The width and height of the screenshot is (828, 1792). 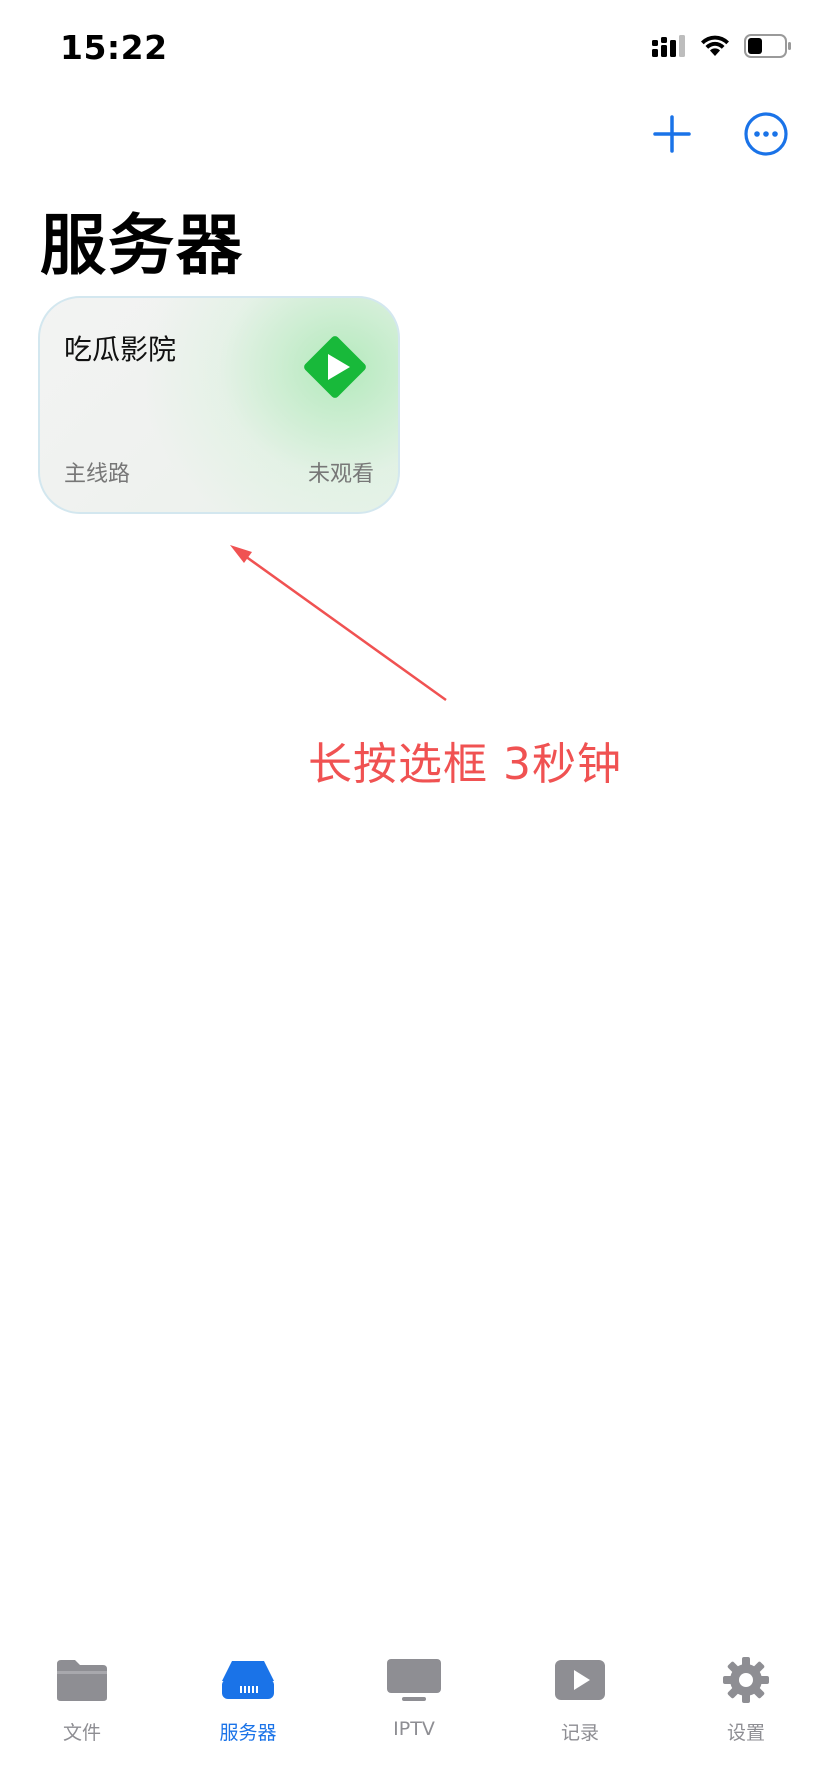 I want to click on tab-history: 记录, so click(x=580, y=1698).